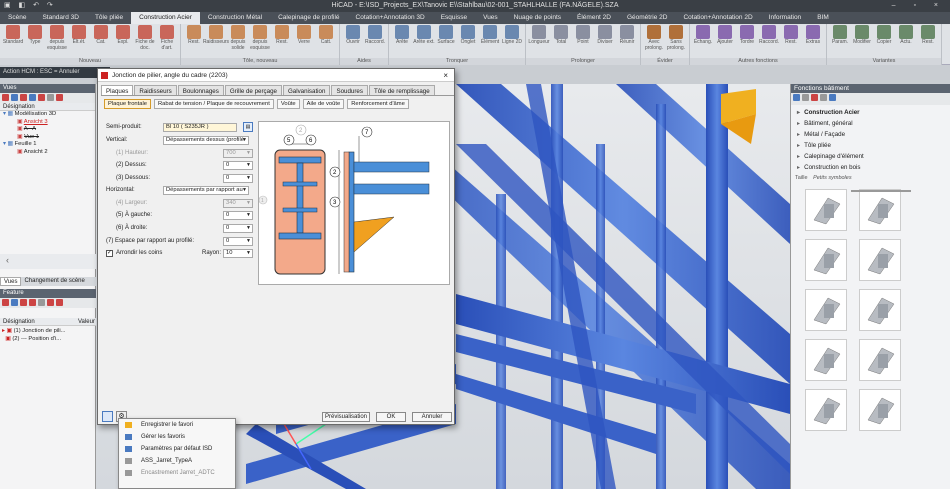  Describe the element at coordinates (47, 115) in the screenshot. I see `tree-item: ▾ ▦ Modélisation 3D` at that location.